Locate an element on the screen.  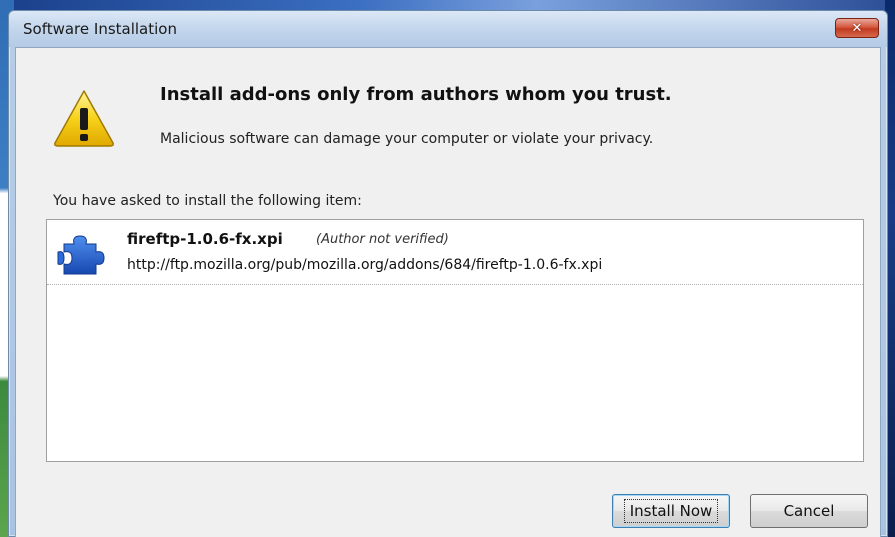
close-icon: ✕ is located at coordinates (857, 28).